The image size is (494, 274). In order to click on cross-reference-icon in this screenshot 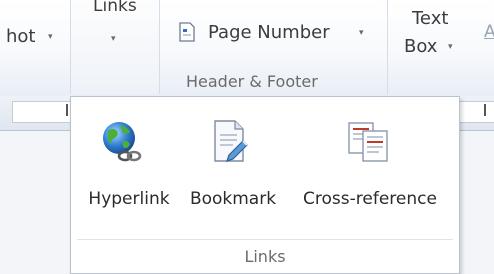, I will do `click(368, 142)`.